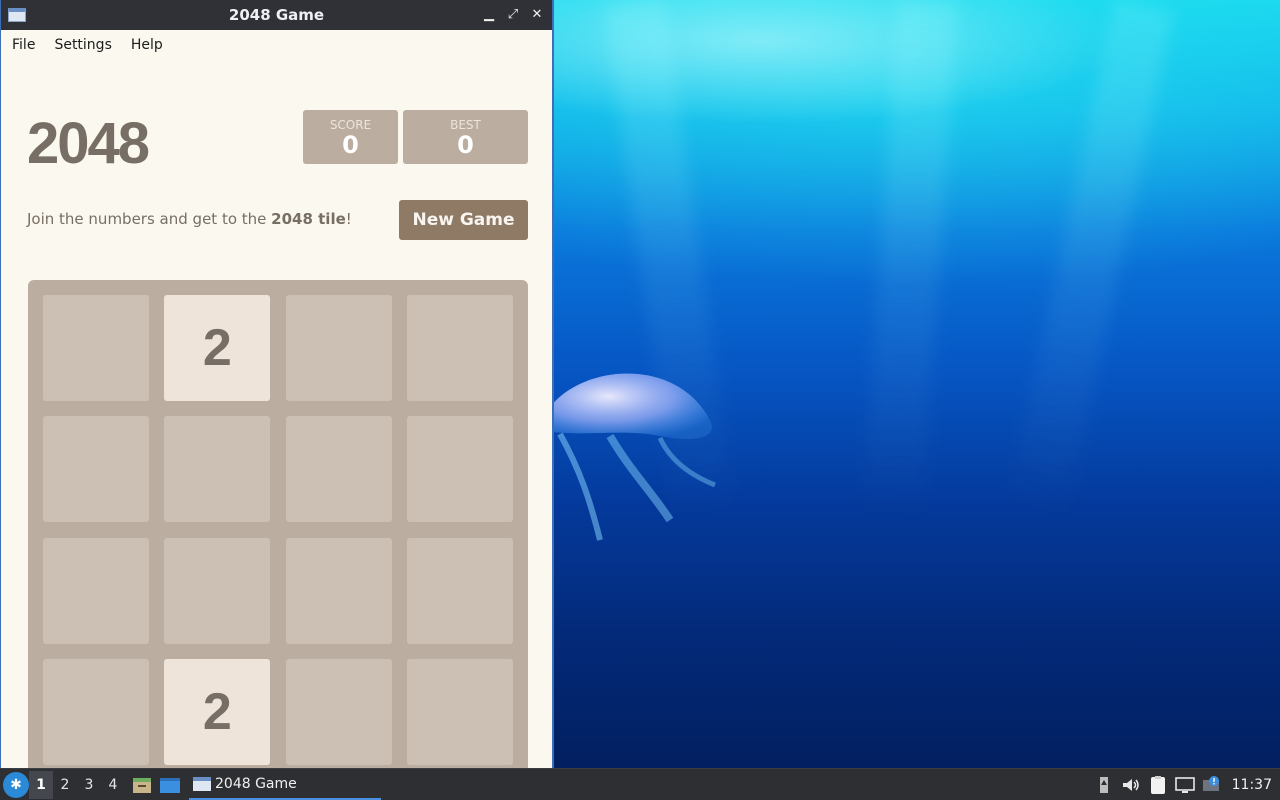 The image size is (1280, 800). Describe the element at coordinates (489, 15) in the screenshot. I see `minimize-button: ▁` at that location.